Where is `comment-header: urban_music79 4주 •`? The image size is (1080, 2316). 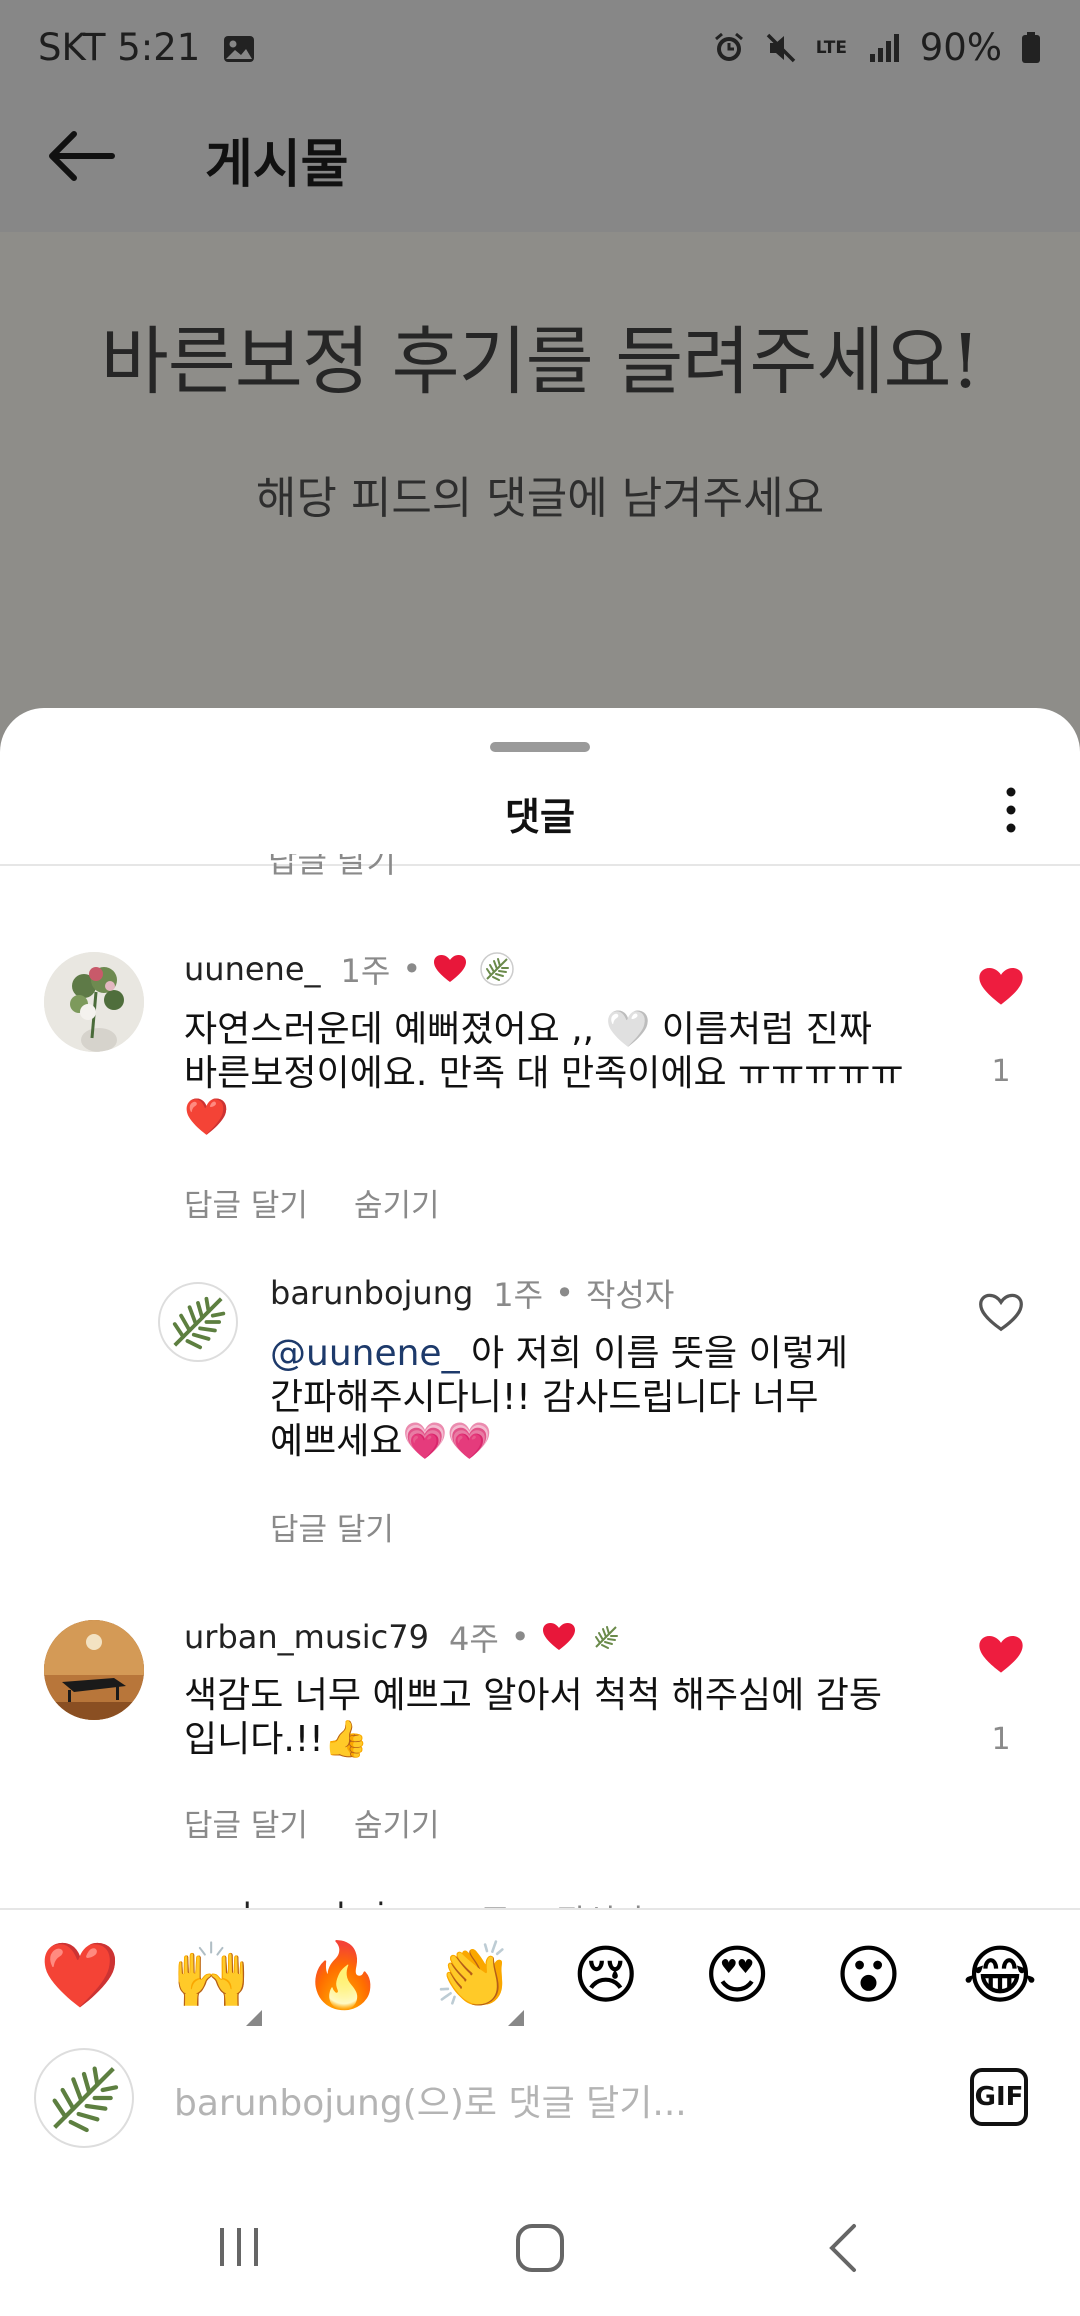 comment-header: urban_music79 4주 • is located at coordinates (404, 1637).